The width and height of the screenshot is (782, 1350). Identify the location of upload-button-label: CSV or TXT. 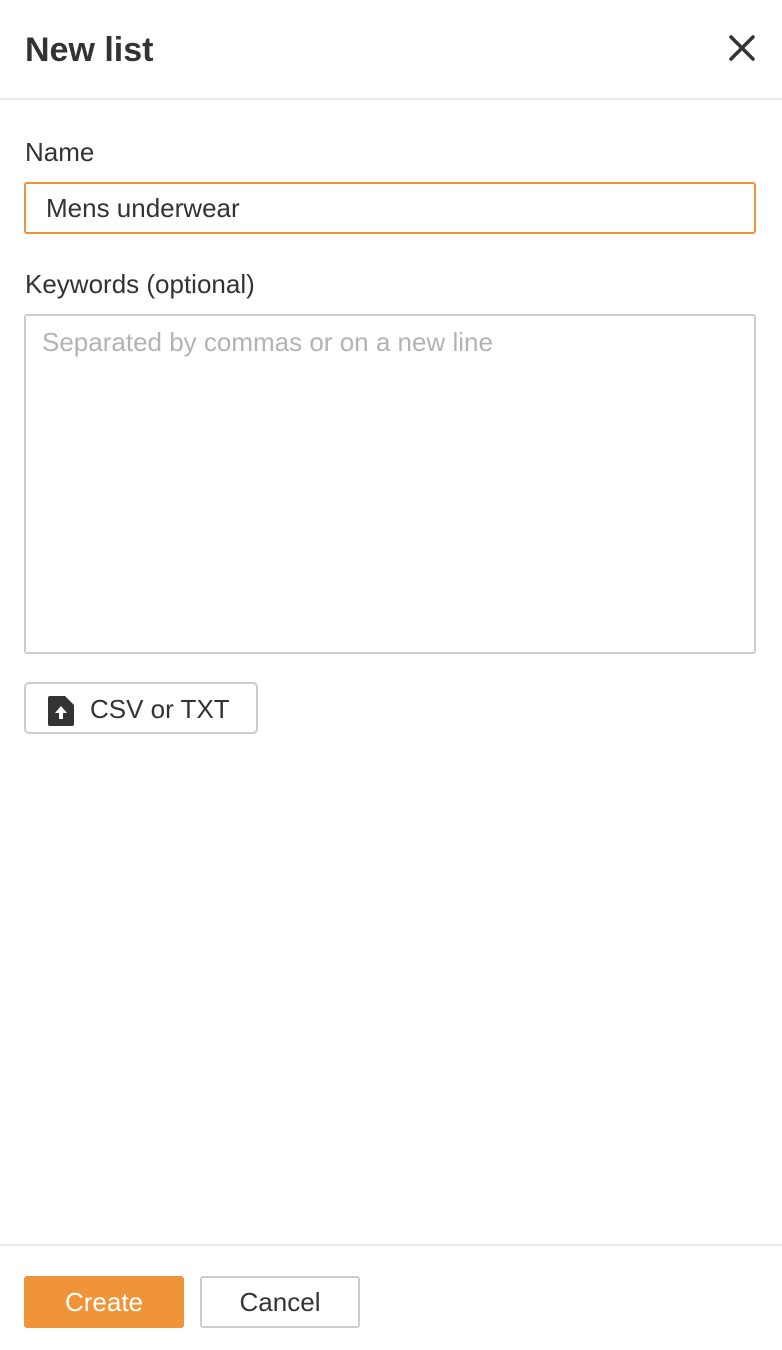
(160, 709).